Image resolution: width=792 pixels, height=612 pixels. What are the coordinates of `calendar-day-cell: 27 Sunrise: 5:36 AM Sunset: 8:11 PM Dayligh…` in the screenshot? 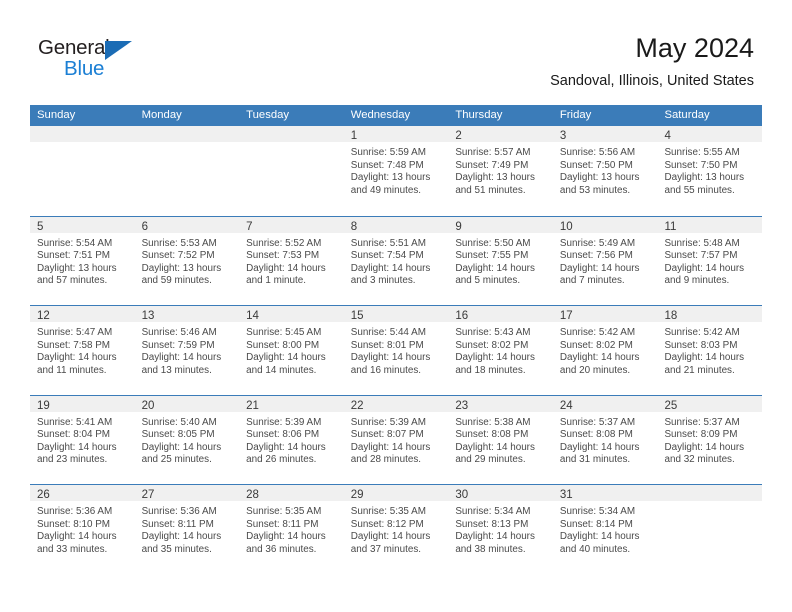 It's located at (187, 529).